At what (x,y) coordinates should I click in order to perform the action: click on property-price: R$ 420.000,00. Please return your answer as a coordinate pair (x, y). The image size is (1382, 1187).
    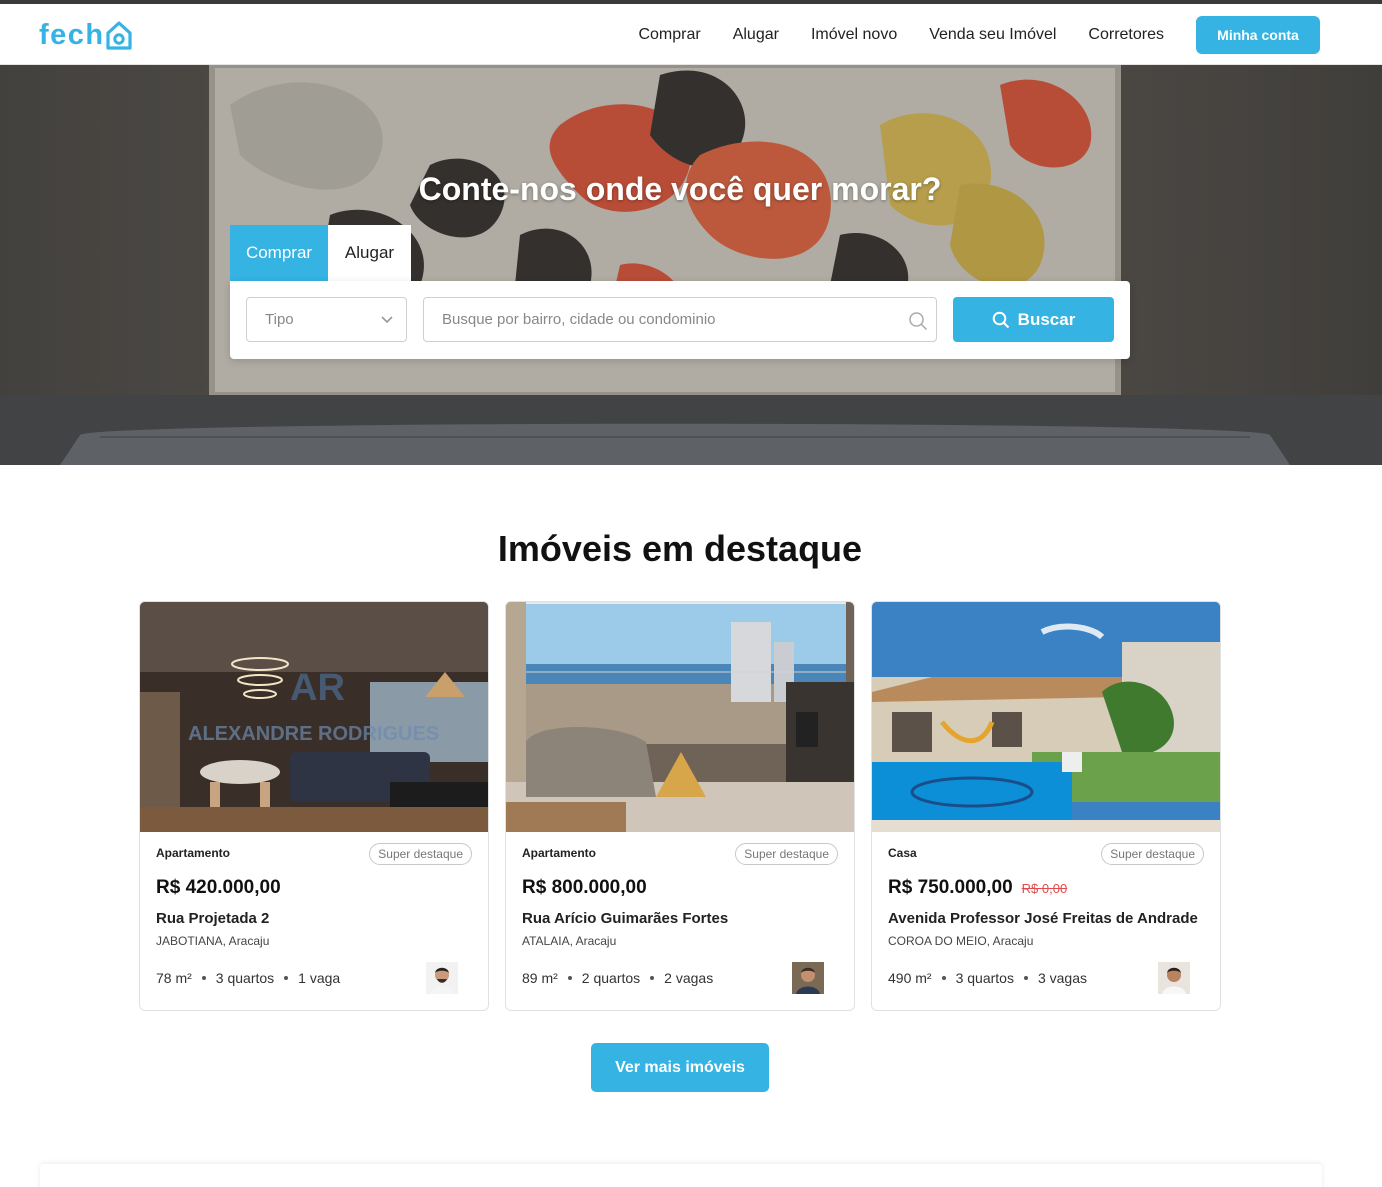
    Looking at the image, I should click on (218, 888).